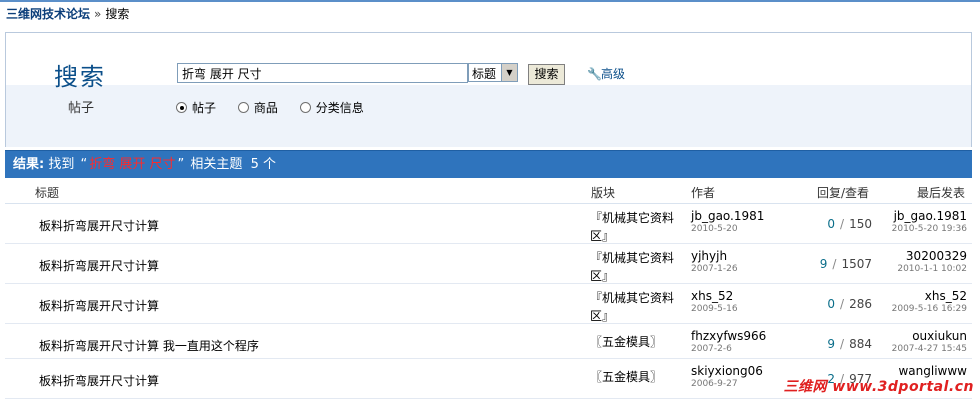 This screenshot has height=402, width=980. I want to click on top-accent-line, so click(490, 1).